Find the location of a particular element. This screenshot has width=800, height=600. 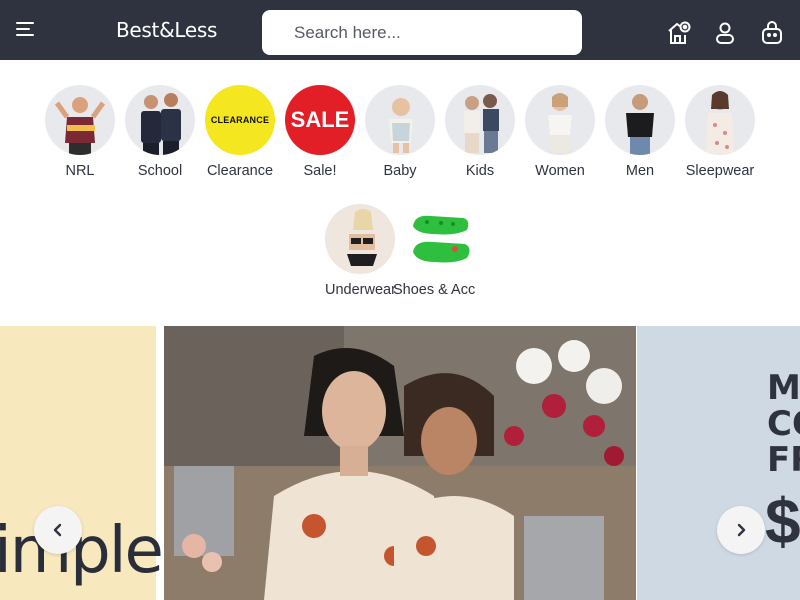

carousel-prev-button is located at coordinates (58, 530).